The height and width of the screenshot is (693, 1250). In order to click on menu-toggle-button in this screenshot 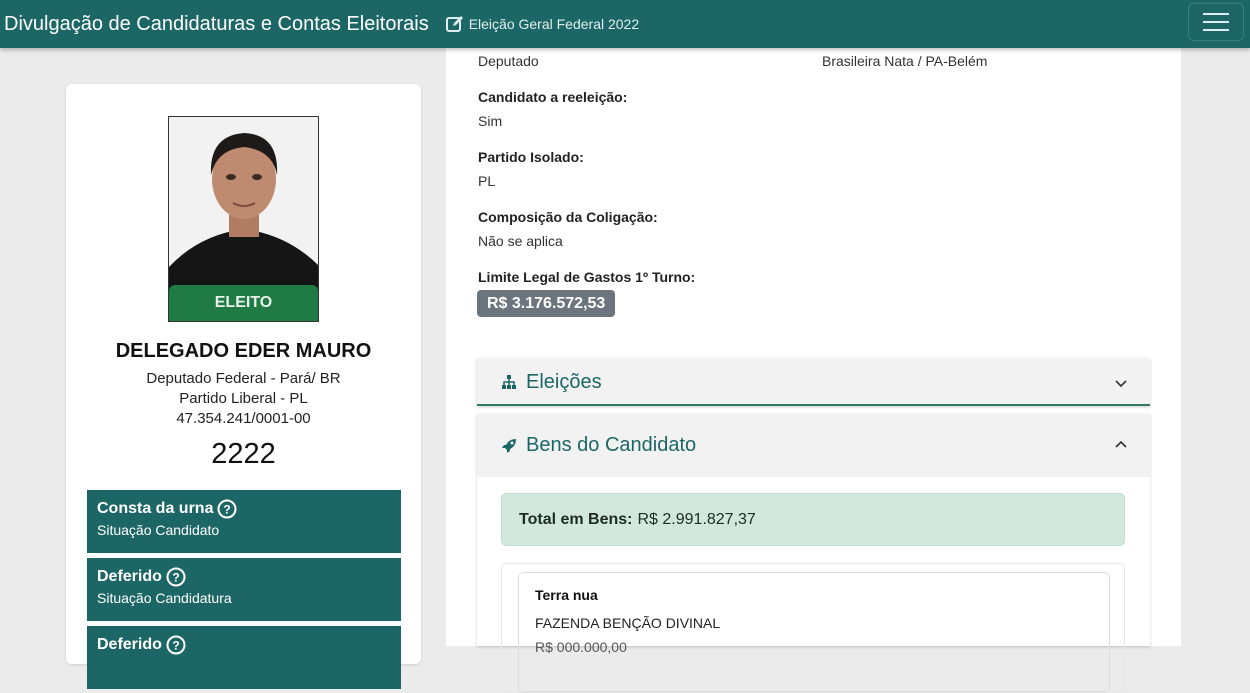, I will do `click(1216, 22)`.